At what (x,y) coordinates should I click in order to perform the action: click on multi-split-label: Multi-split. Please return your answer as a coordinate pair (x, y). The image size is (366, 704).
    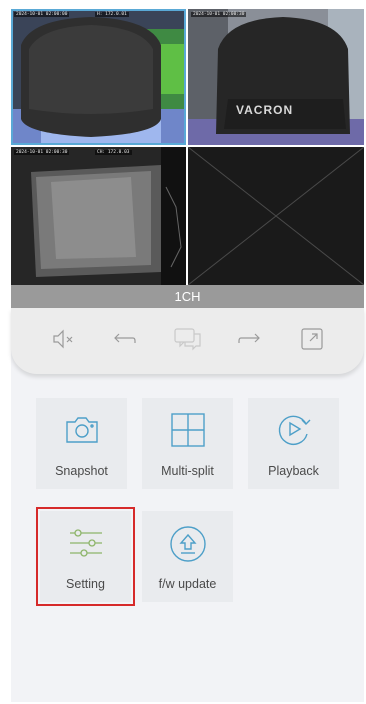
    Looking at the image, I should click on (187, 471).